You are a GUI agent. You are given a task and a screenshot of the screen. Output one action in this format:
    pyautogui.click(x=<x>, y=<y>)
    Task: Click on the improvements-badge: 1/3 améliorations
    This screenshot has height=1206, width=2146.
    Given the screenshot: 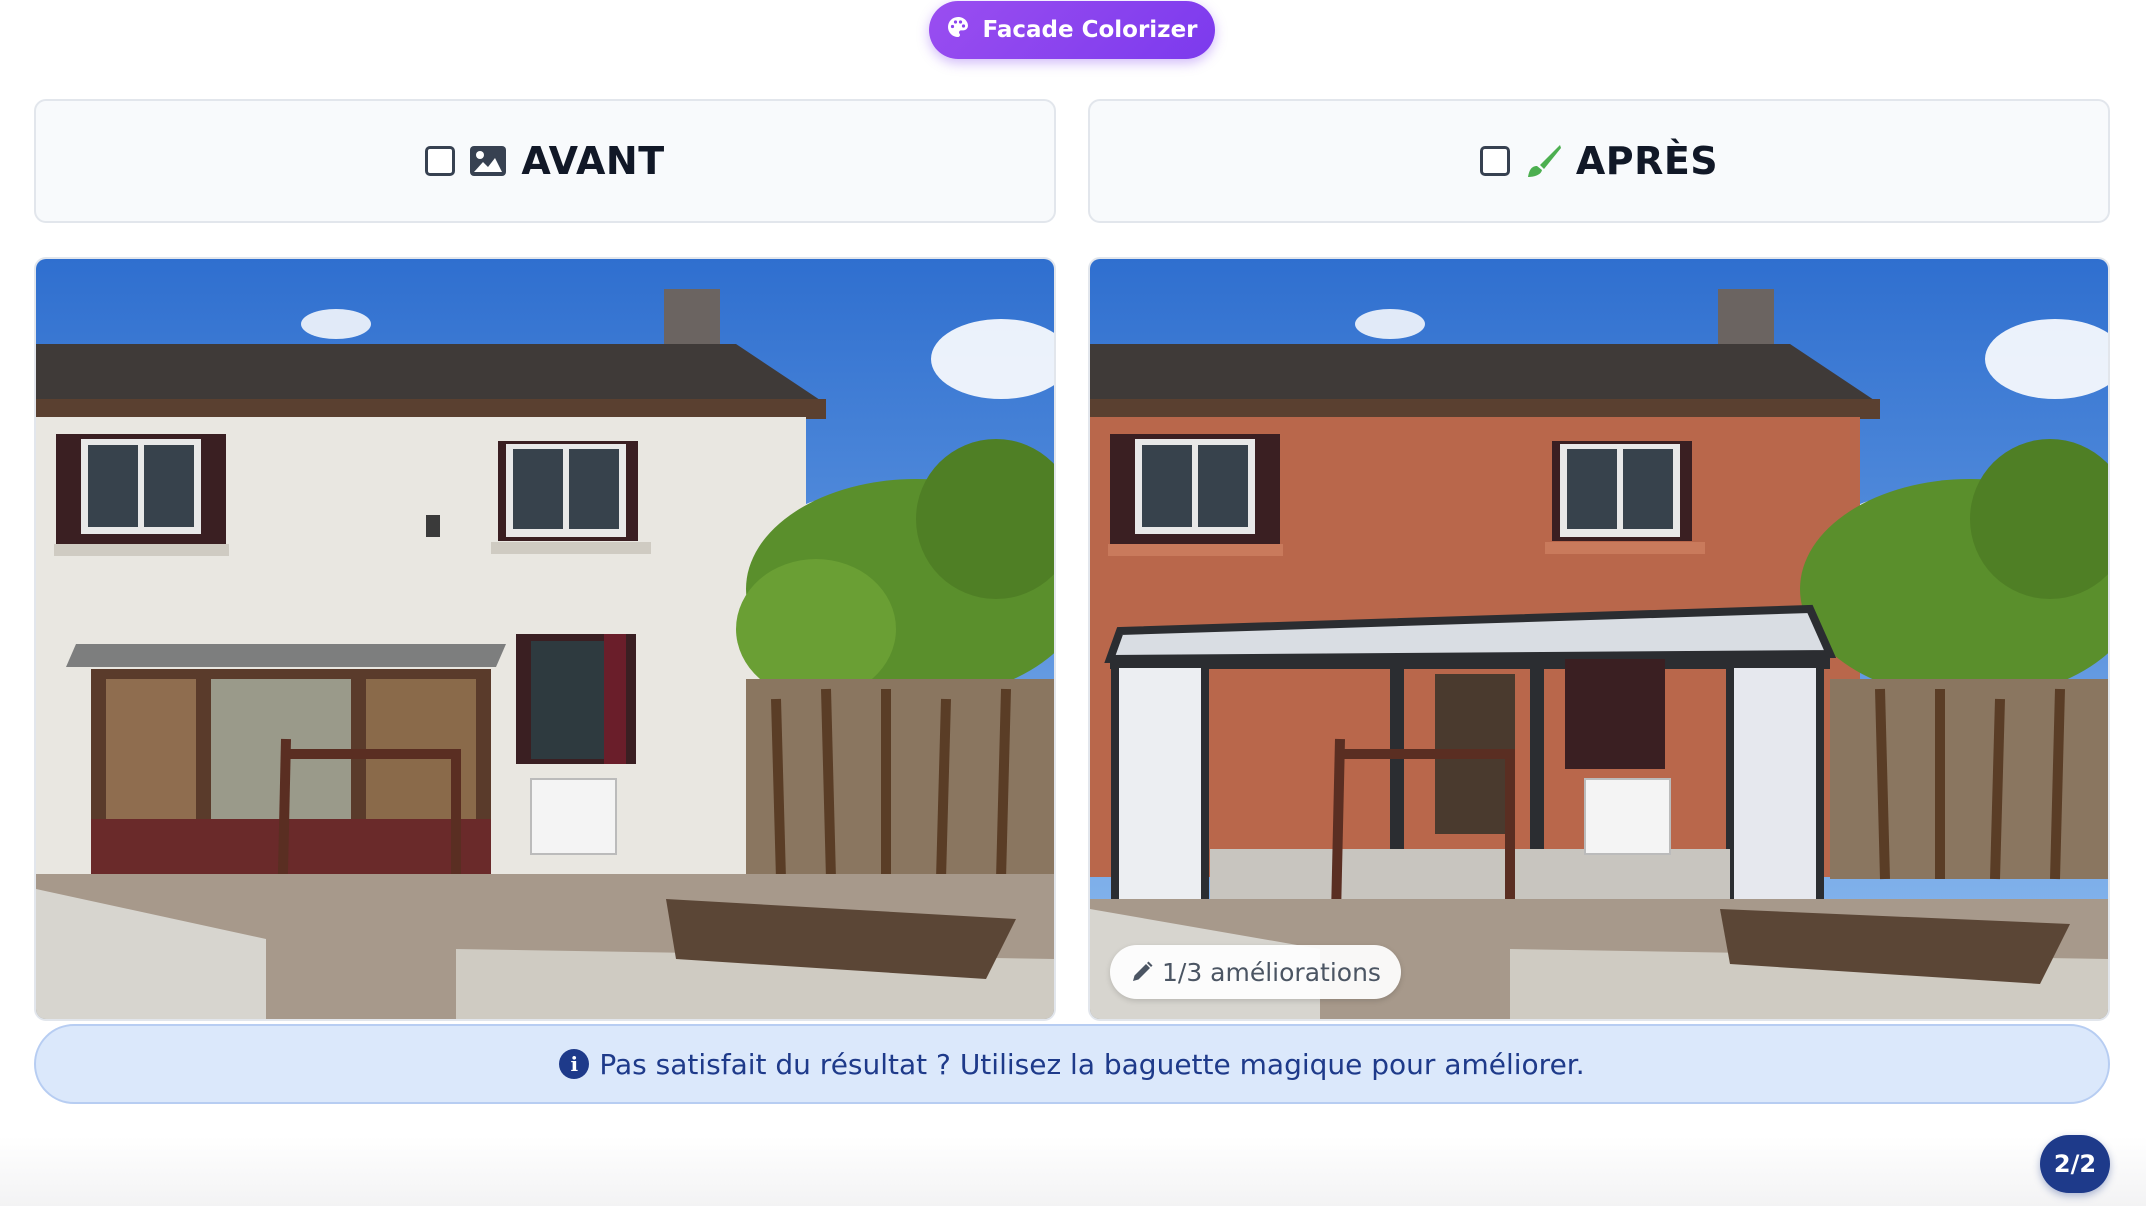 What is the action you would take?
    pyautogui.click(x=1255, y=972)
    